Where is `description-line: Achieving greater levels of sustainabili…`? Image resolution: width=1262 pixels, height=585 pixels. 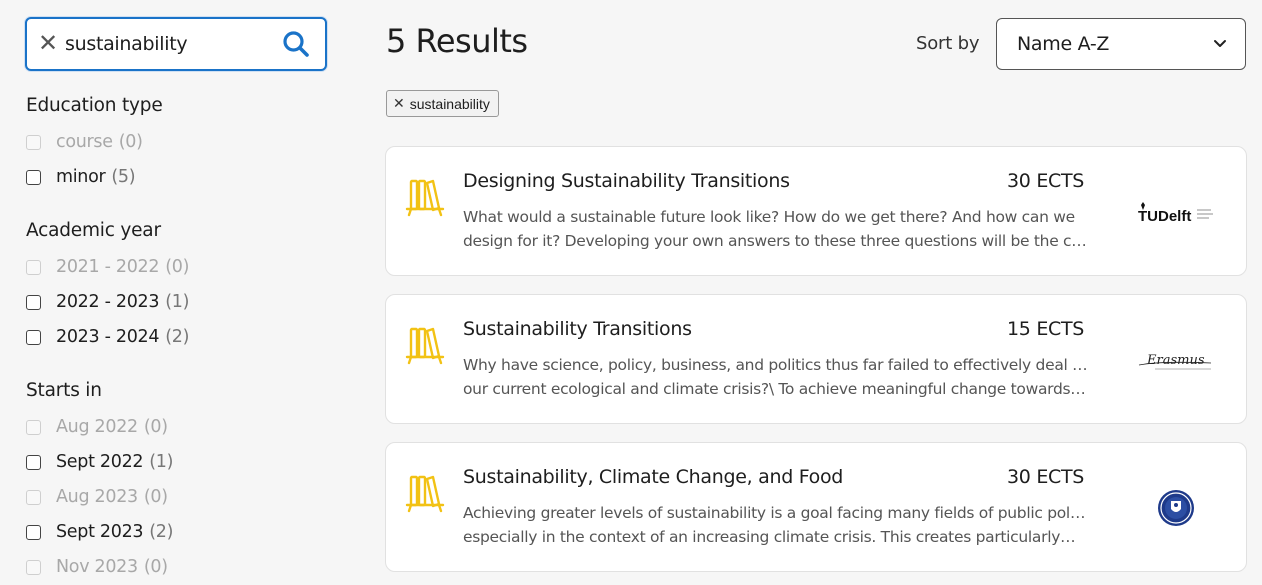
description-line: Achieving greater levels of sustainabili… is located at coordinates (775, 513).